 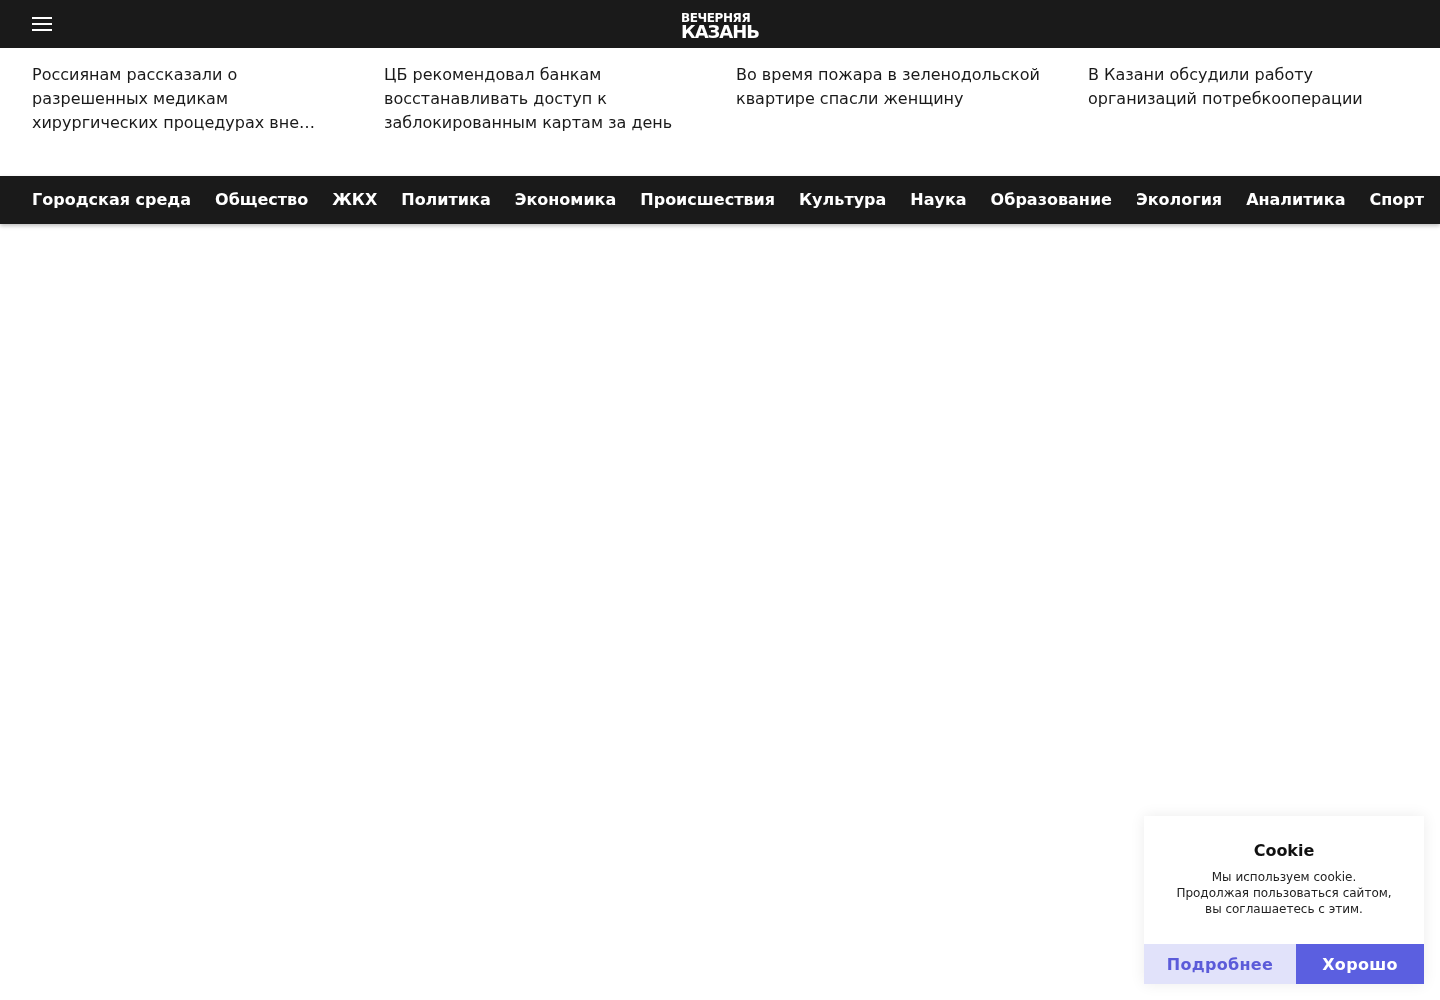 What do you see at coordinates (446, 200) in the screenshot?
I see `section-link: Политика` at bounding box center [446, 200].